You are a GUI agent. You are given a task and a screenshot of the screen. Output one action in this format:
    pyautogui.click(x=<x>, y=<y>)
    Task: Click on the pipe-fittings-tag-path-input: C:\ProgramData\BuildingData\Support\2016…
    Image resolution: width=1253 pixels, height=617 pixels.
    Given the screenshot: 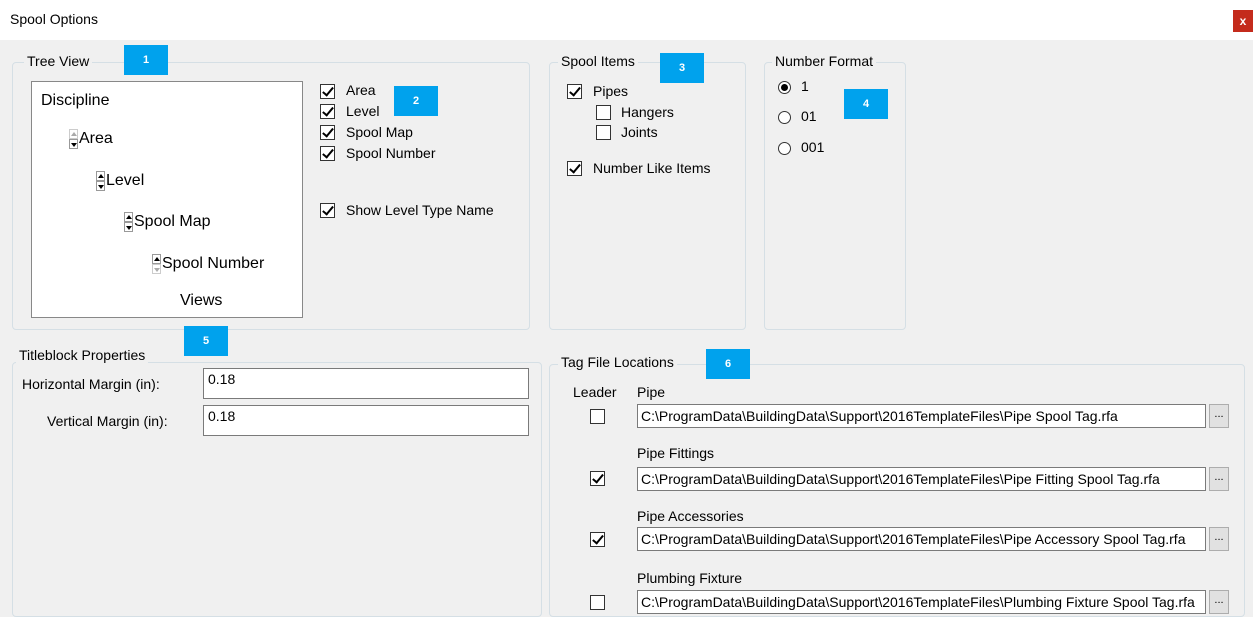 What is the action you would take?
    pyautogui.click(x=921, y=479)
    